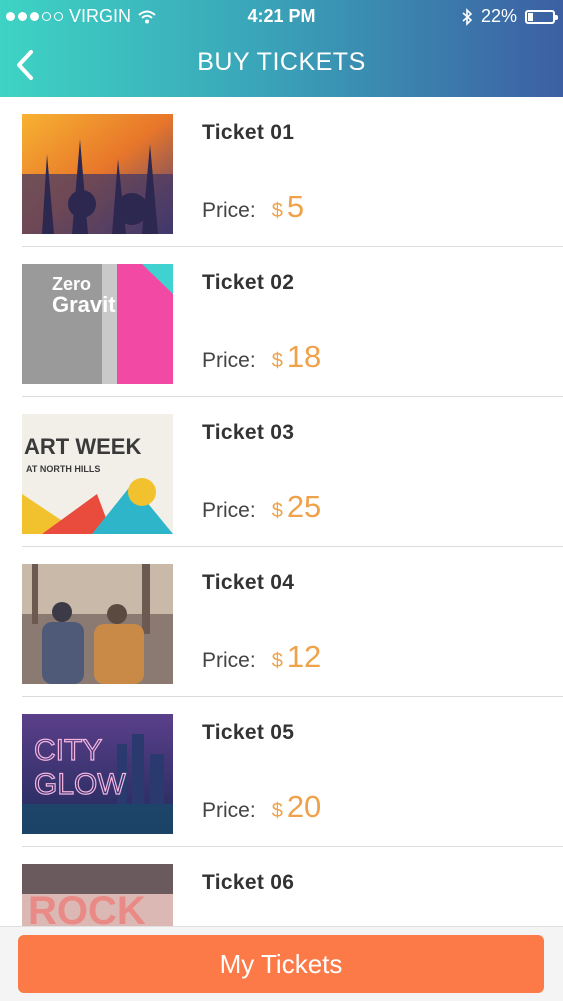  I want to click on ticket-image-street, so click(97, 624).